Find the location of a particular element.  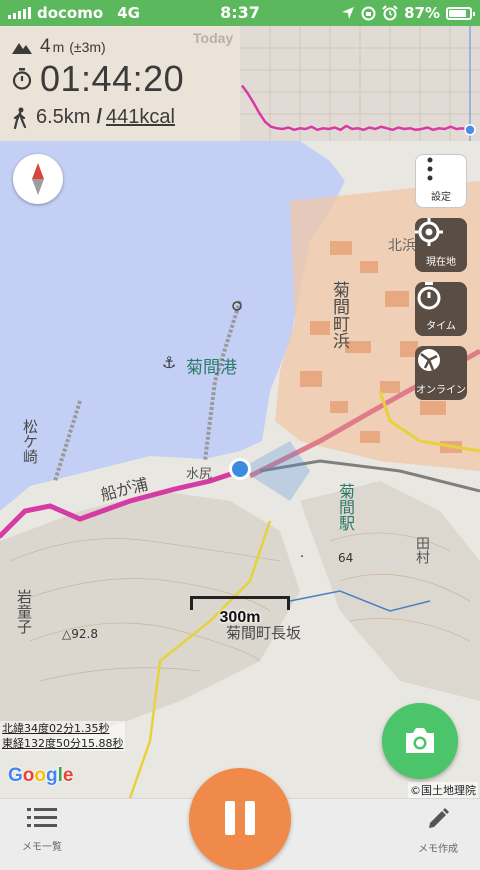

label-elevation-92: △92.8 is located at coordinates (80, 634).